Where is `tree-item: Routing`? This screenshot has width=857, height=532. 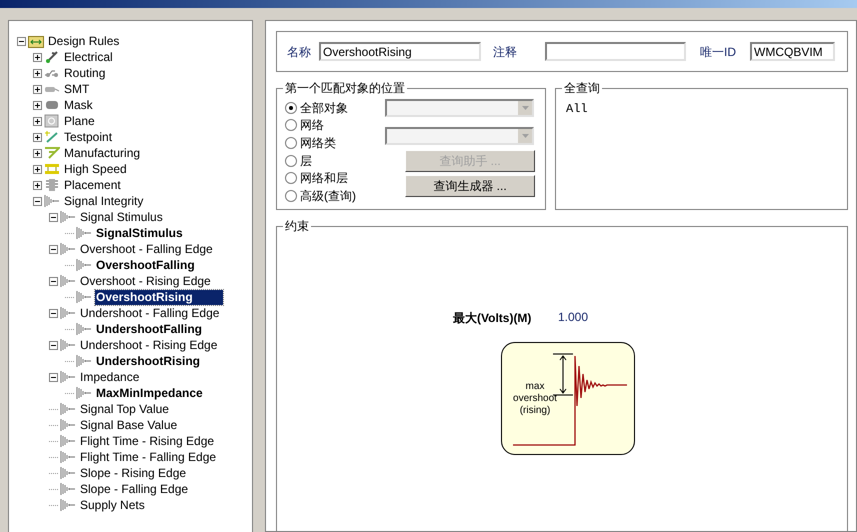 tree-item: Routing is located at coordinates (84, 73).